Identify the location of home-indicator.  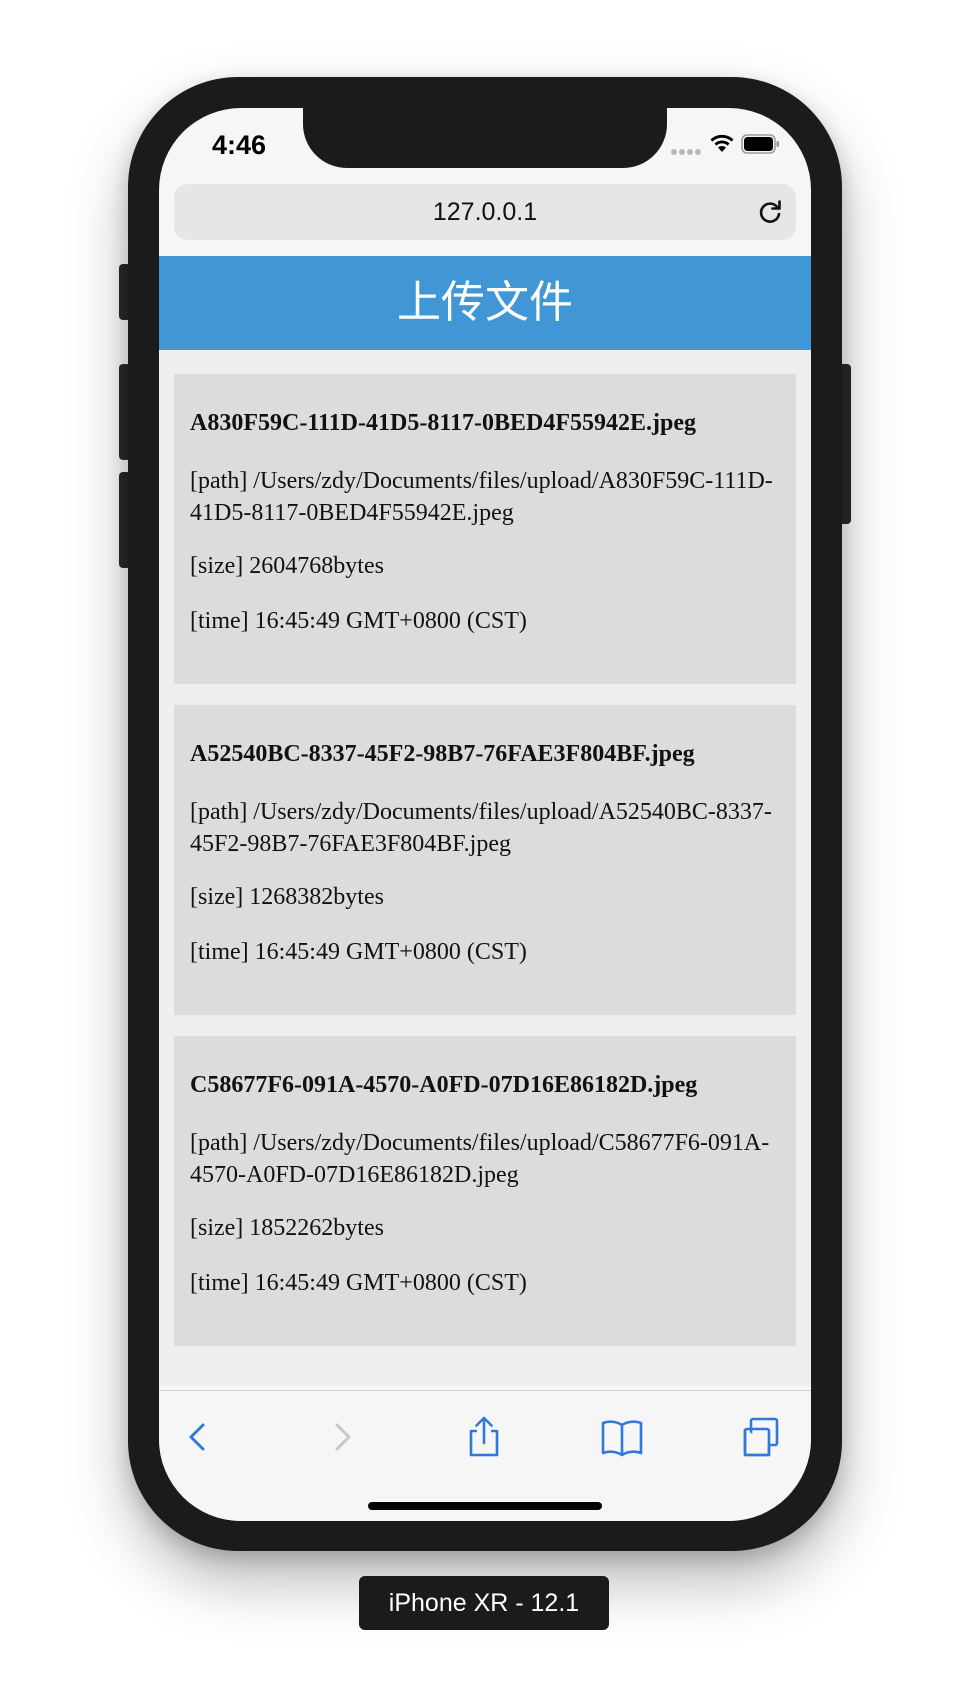
(485, 1506).